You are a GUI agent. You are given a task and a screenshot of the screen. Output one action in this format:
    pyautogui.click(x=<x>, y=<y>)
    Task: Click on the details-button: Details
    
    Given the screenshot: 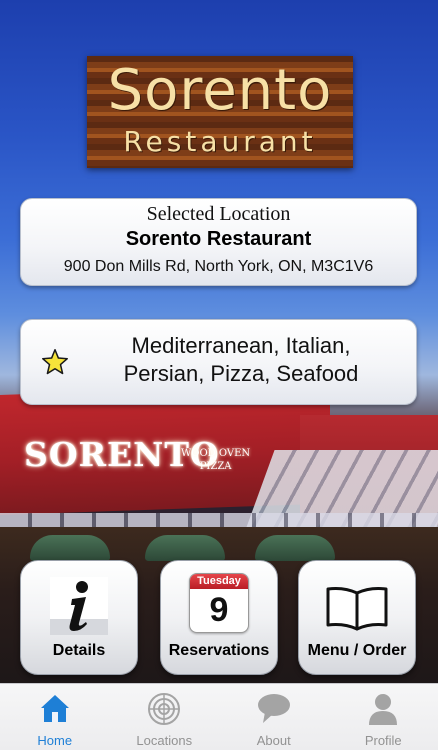 What is the action you would take?
    pyautogui.click(x=79, y=617)
    